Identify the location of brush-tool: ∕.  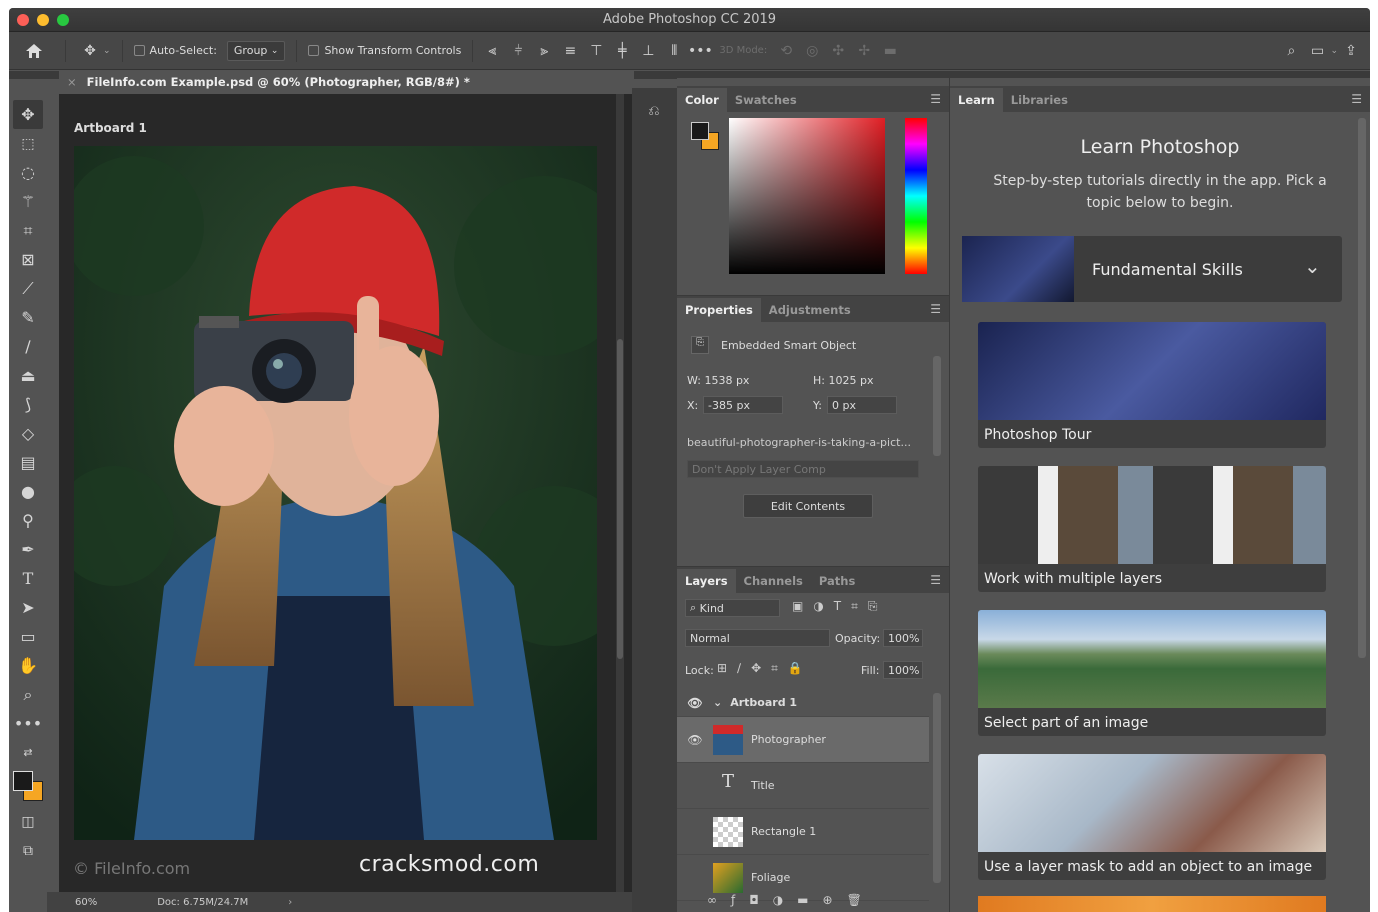
(28, 346).